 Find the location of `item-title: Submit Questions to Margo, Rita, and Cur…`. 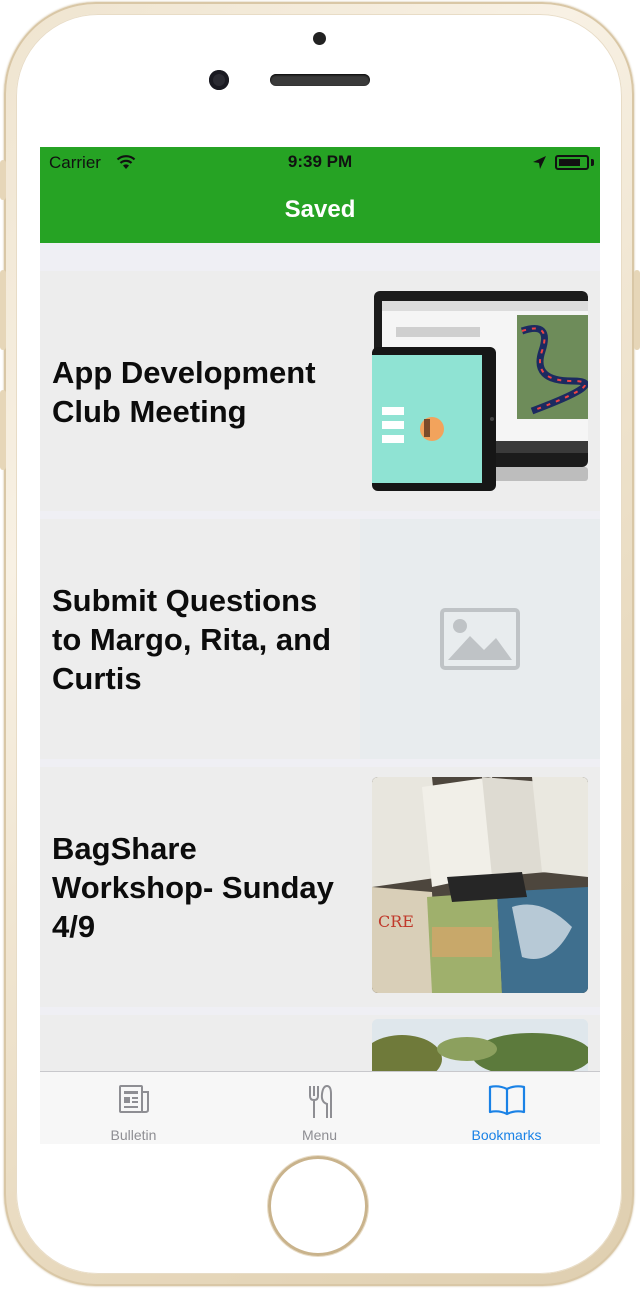

item-title: Submit Questions to Margo, Rita, and Cur… is located at coordinates (191, 639).